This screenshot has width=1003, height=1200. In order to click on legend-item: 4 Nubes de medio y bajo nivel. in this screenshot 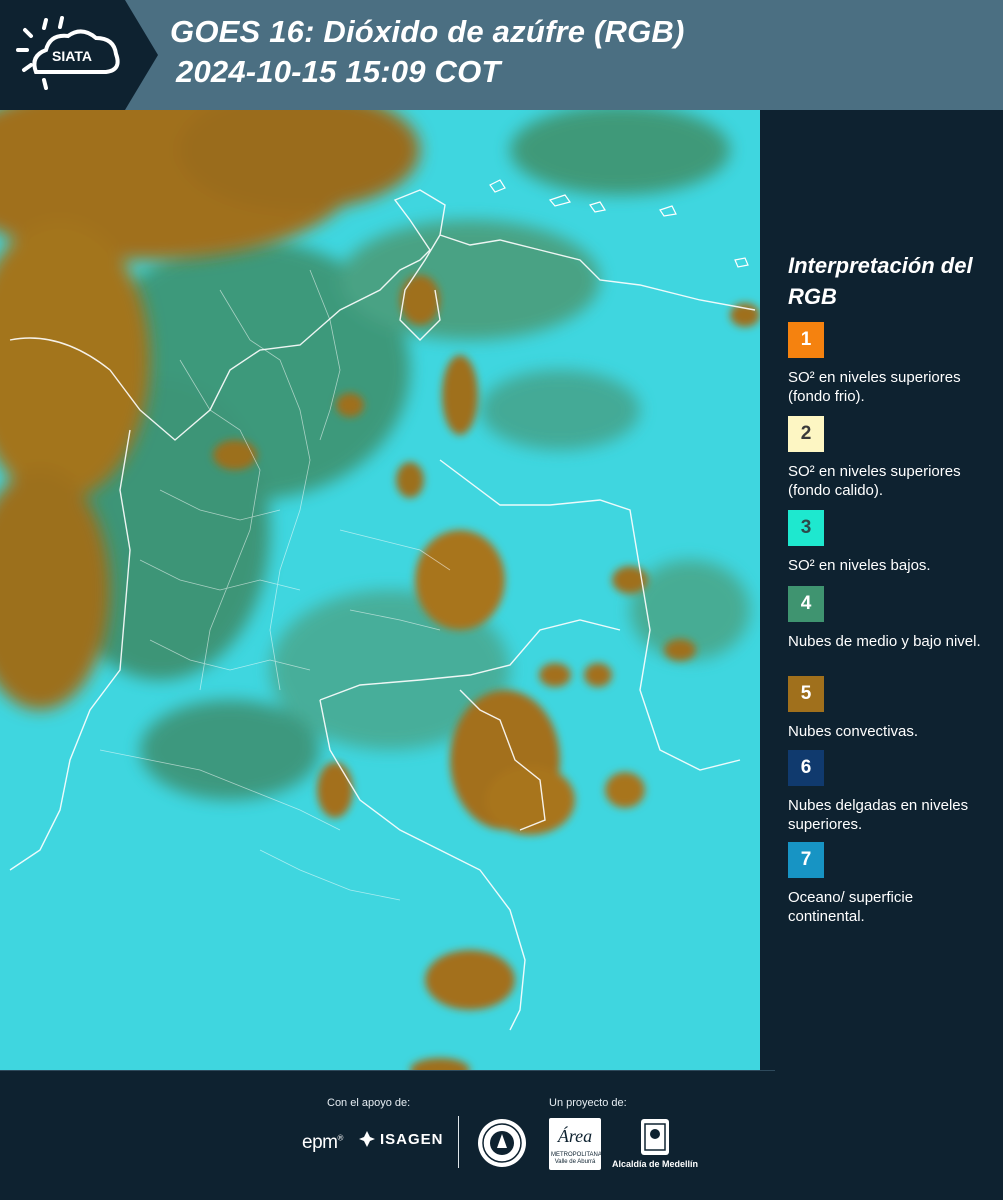, I will do `click(890, 618)`.